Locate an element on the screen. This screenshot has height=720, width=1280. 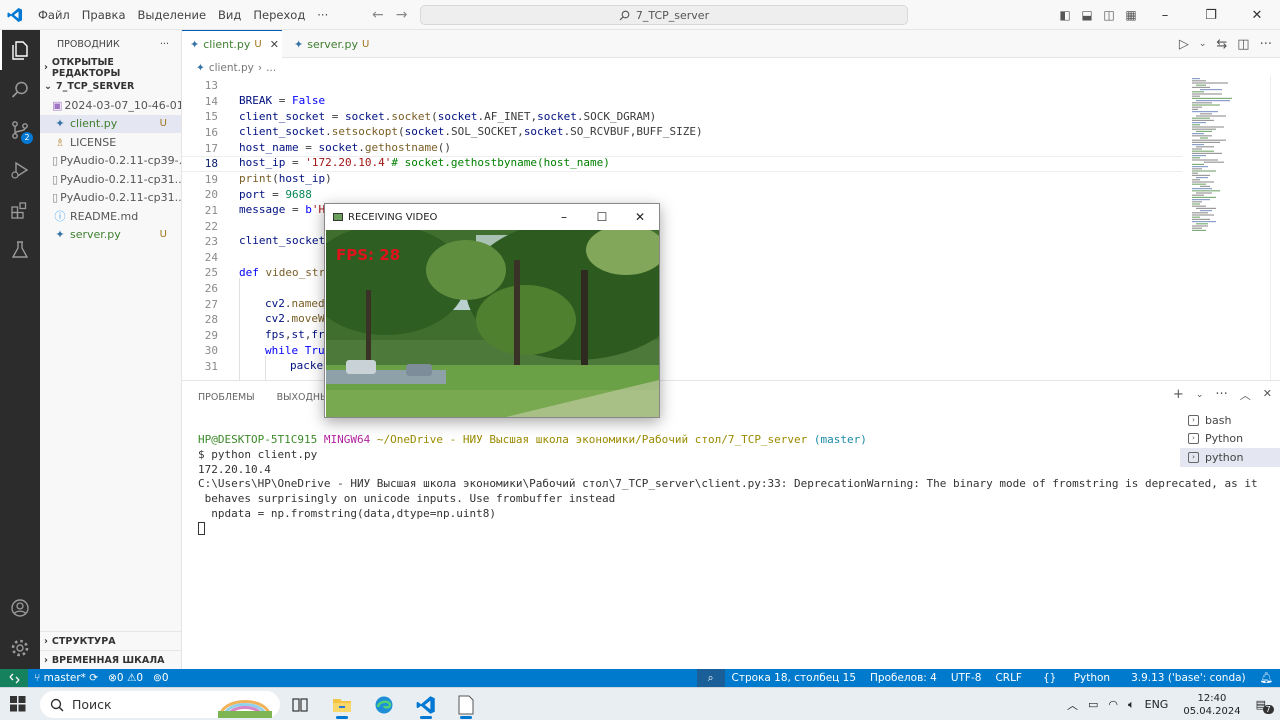
close-panel-icon: ✕ is located at coordinates (1267, 395).